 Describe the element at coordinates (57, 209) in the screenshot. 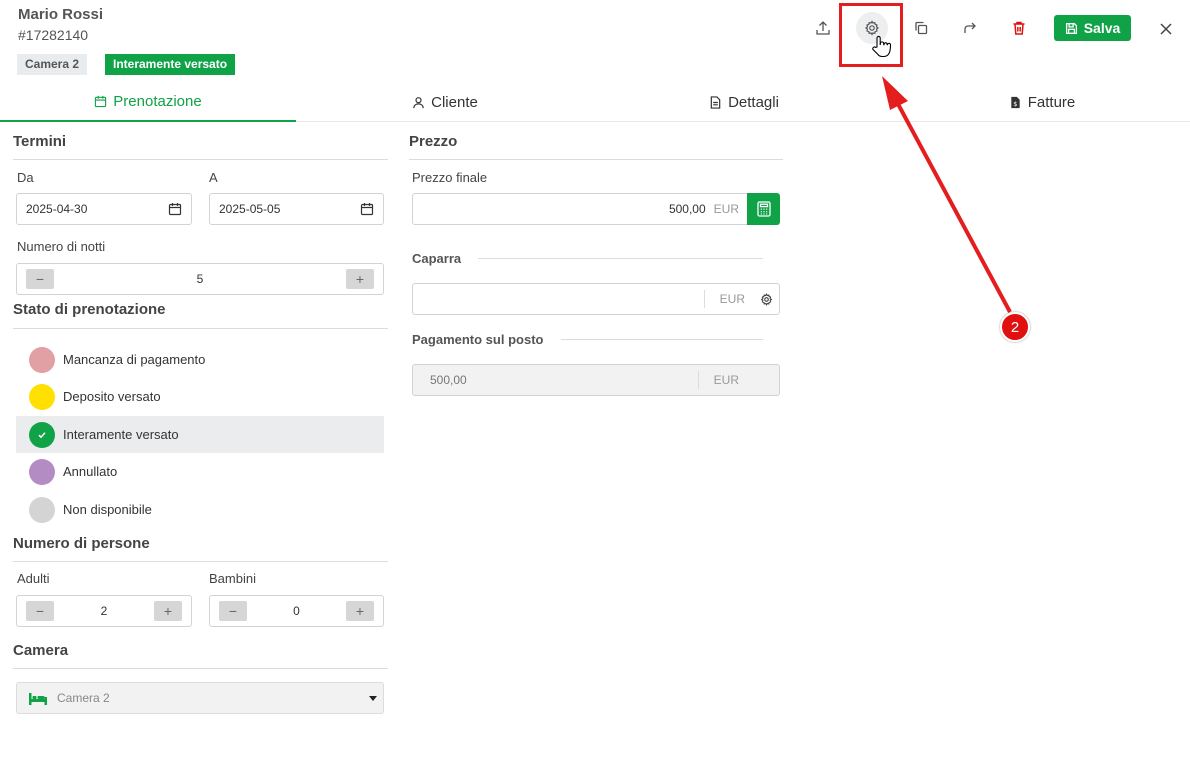

I see `from-date-value: 2025-04-30` at that location.